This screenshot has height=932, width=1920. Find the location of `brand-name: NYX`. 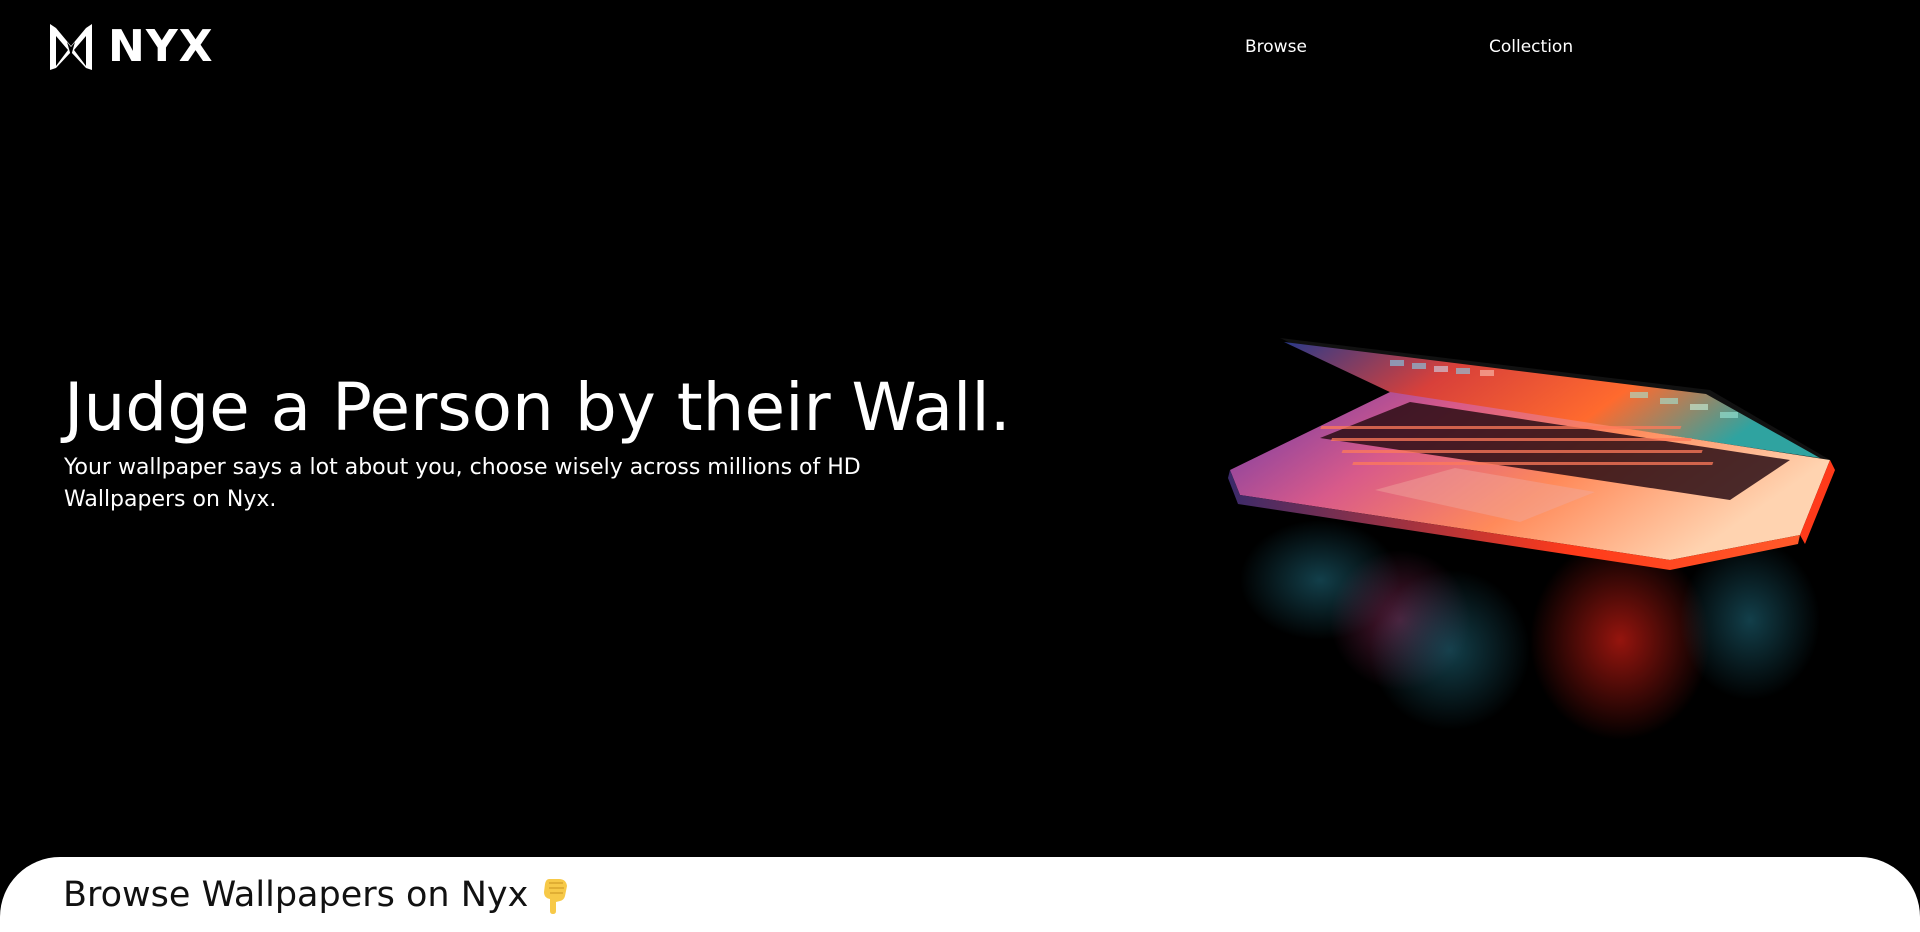

brand-name: NYX is located at coordinates (161, 46).